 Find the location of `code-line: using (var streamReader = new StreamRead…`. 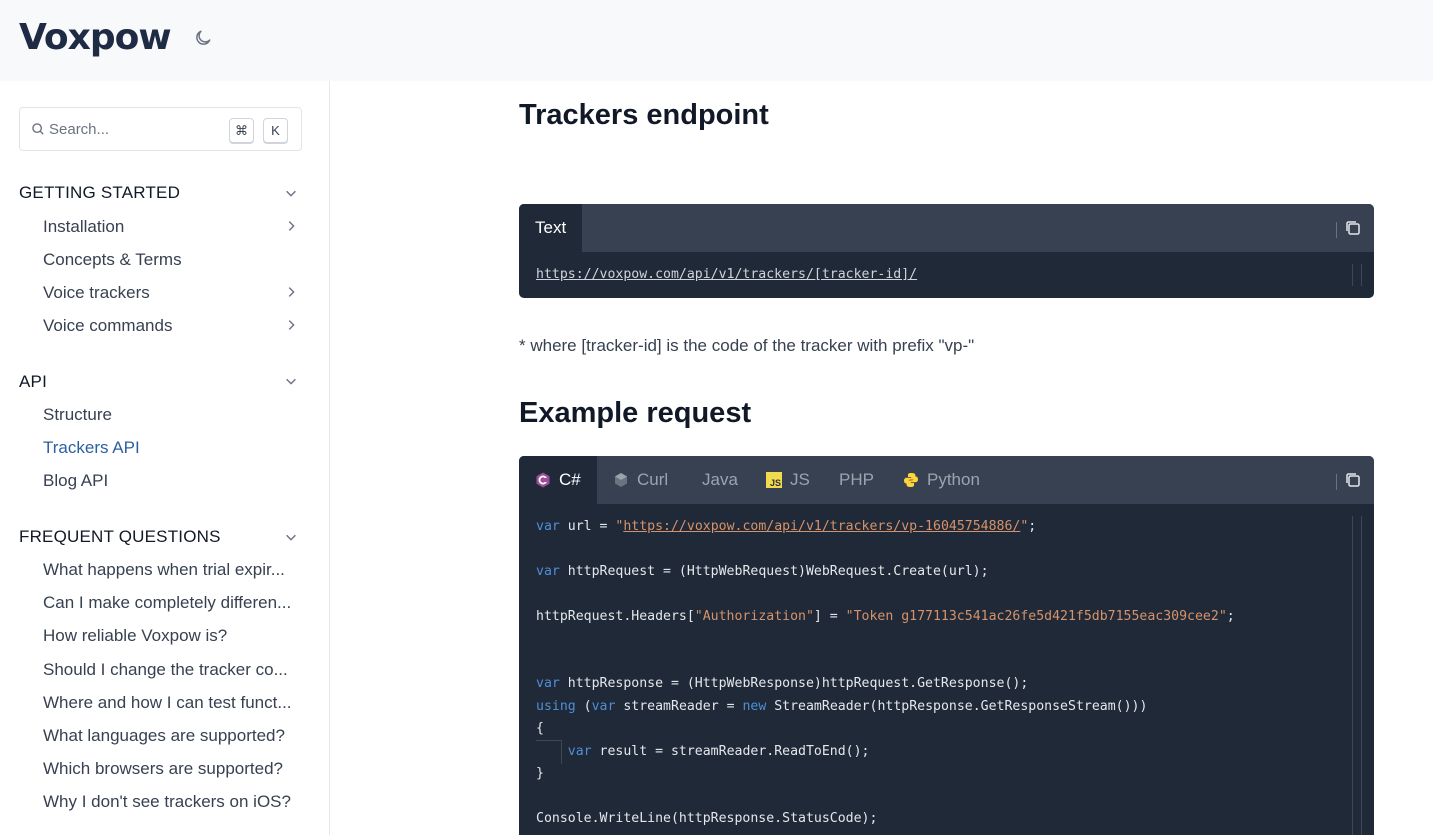

code-line: using (var streamReader = new StreamRead… is located at coordinates (842, 706).